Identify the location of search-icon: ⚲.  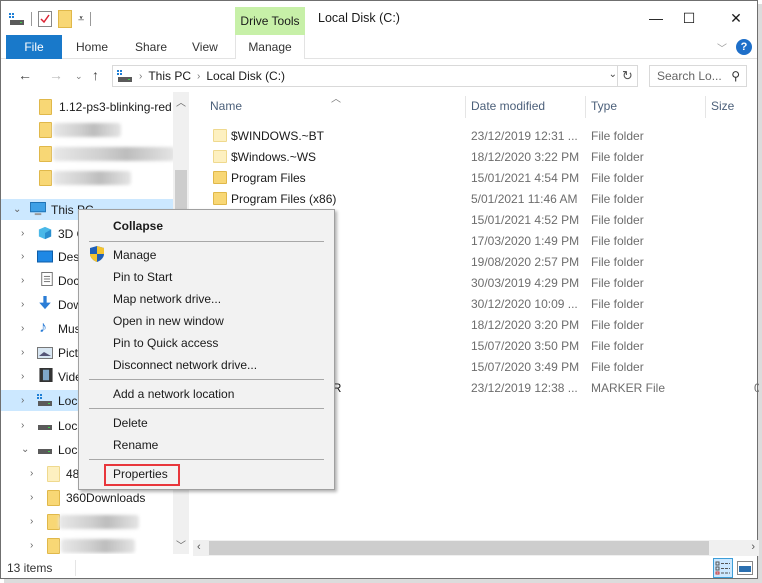
(735, 76).